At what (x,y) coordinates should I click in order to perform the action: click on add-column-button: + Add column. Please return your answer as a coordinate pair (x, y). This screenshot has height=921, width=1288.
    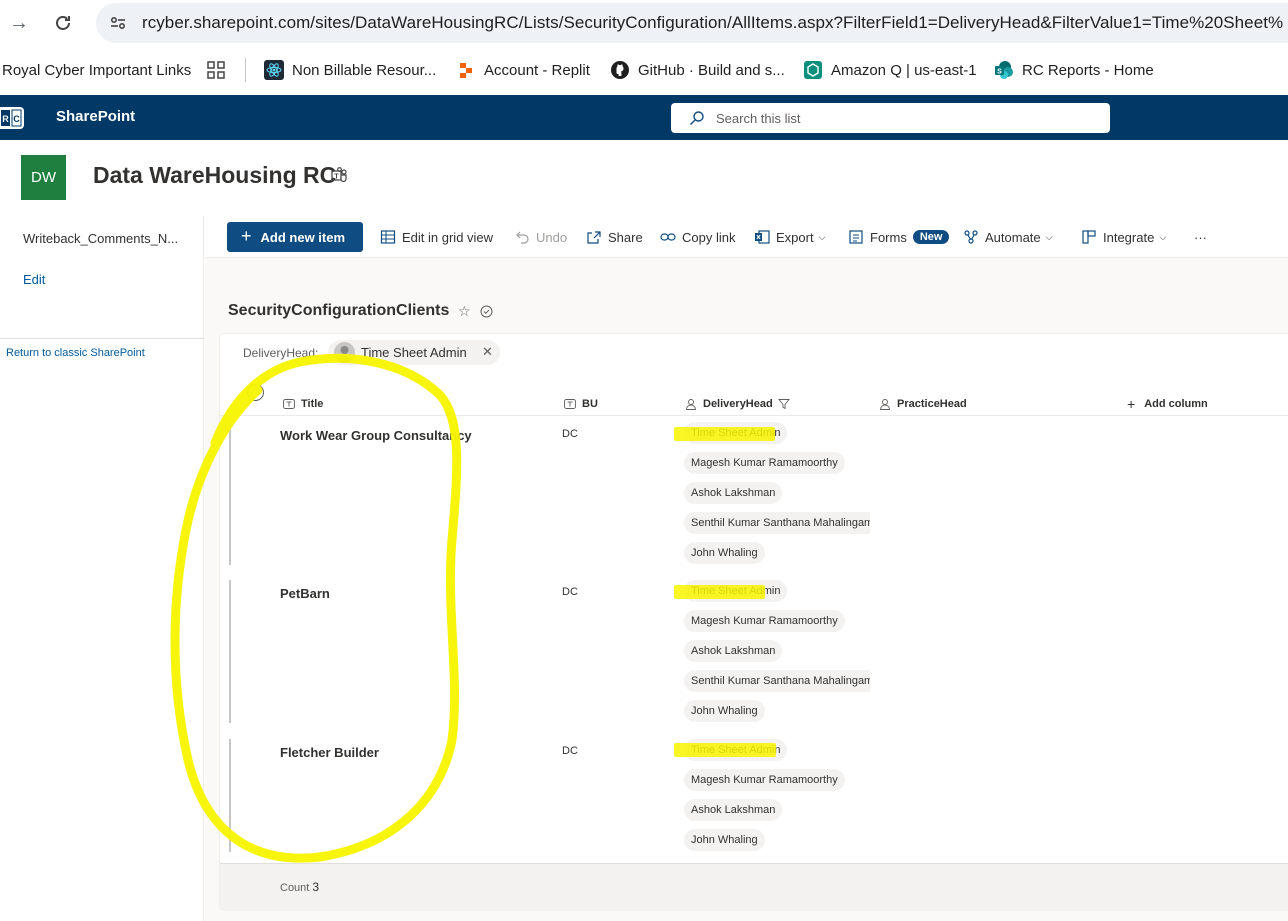
    Looking at the image, I should click on (1167, 404).